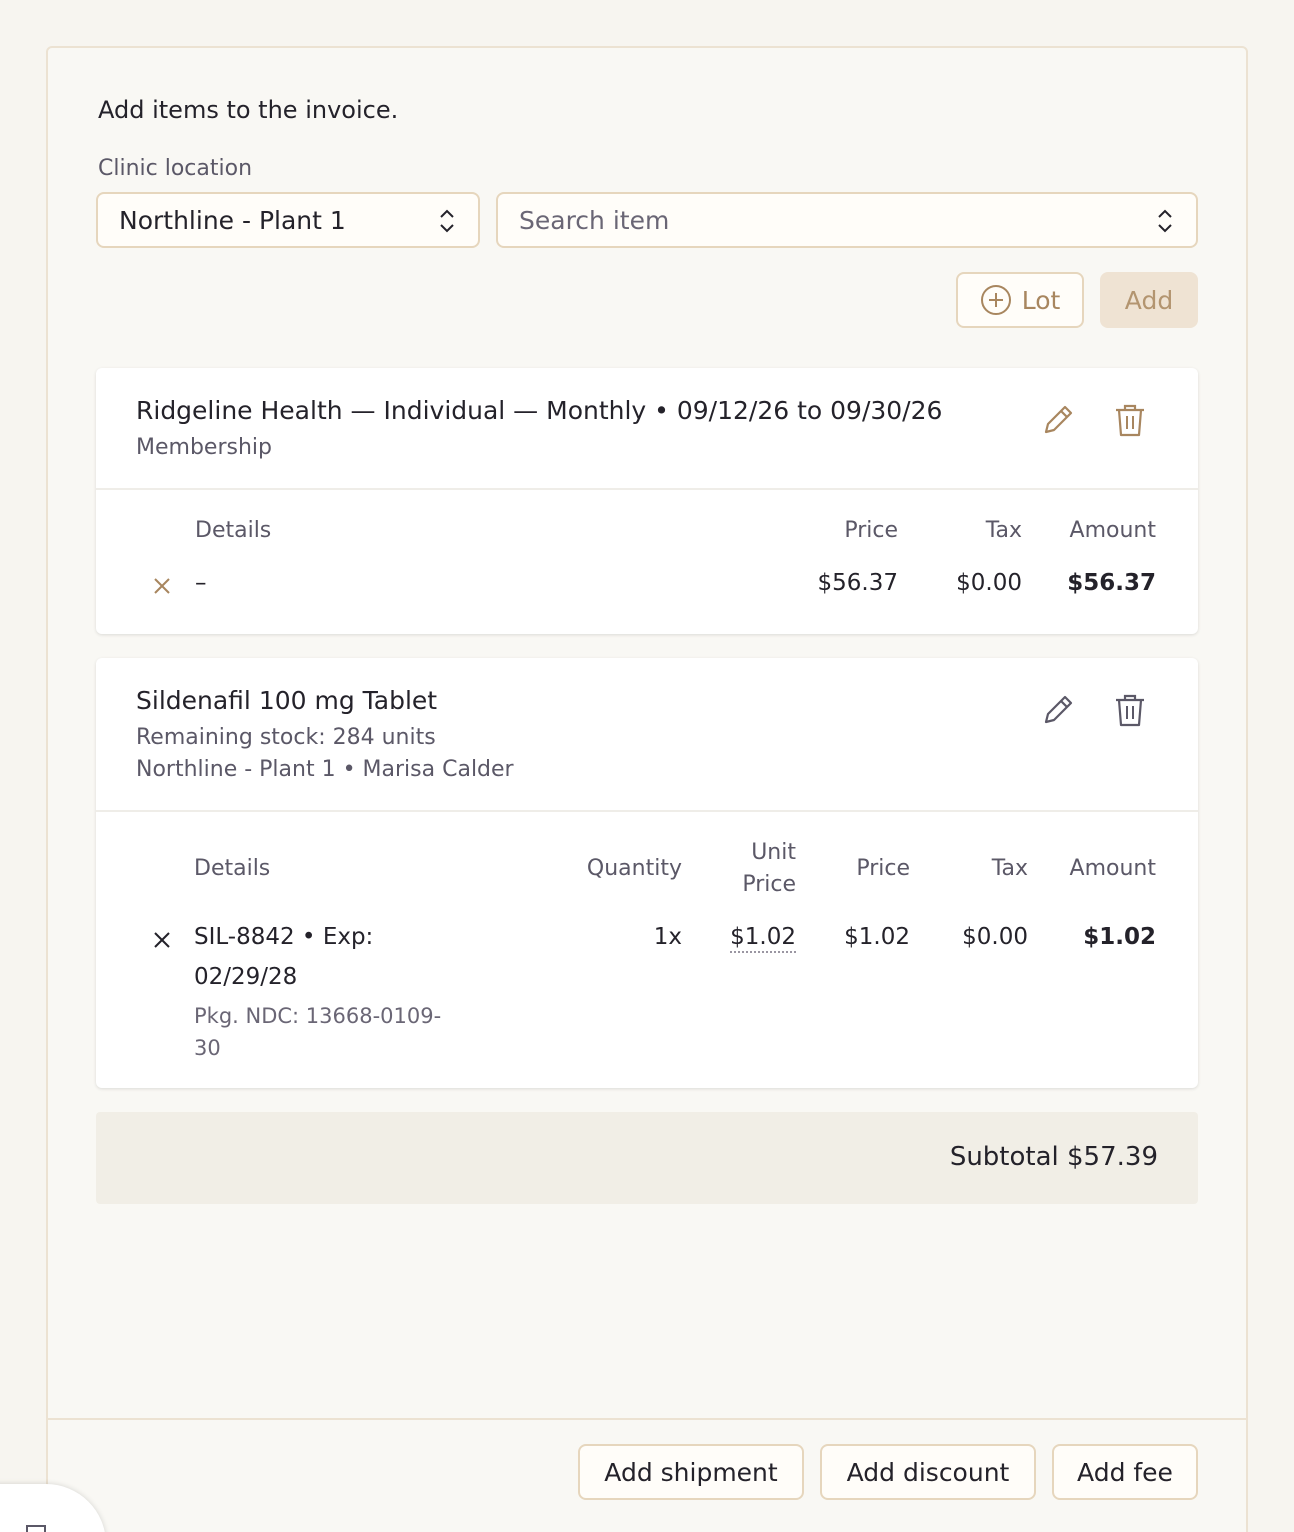 The height and width of the screenshot is (1532, 1294). I want to click on clinic-location-value: Northline - Plant 1, so click(232, 220).